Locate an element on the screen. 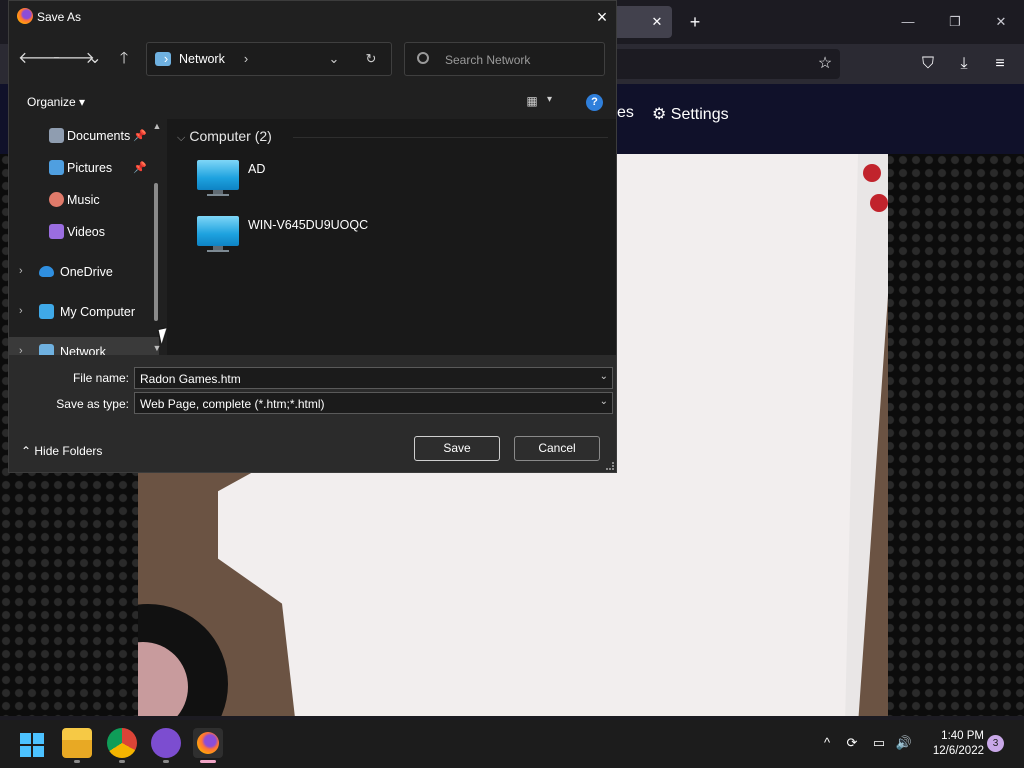  file-list-pane: ⌵ Computer (2) AD WIN-V645DU9UOQC is located at coordinates (391, 237).